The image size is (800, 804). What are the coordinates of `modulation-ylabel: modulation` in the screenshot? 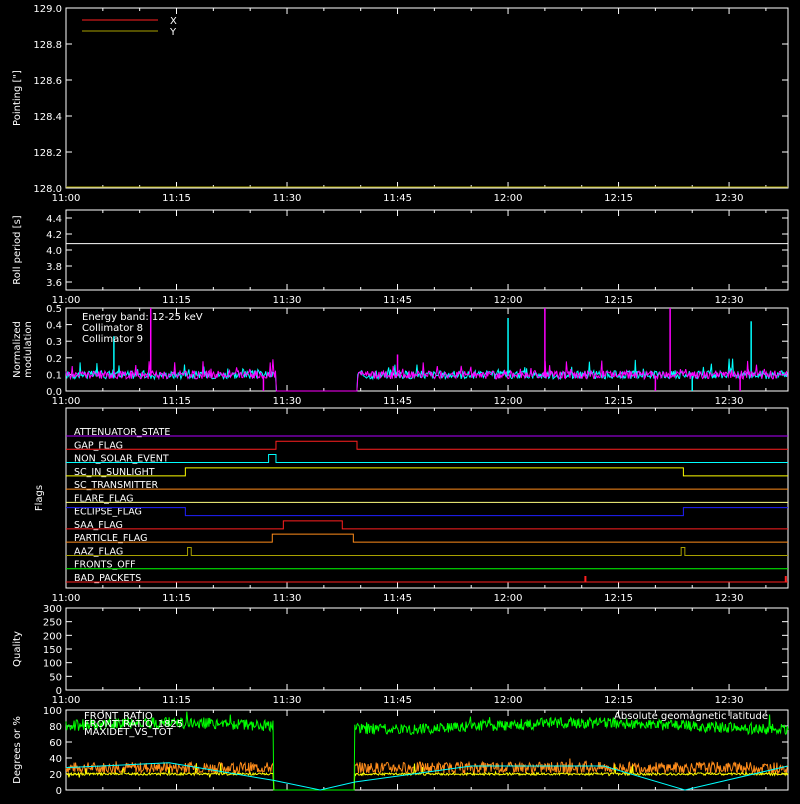 It's located at (28, 349).